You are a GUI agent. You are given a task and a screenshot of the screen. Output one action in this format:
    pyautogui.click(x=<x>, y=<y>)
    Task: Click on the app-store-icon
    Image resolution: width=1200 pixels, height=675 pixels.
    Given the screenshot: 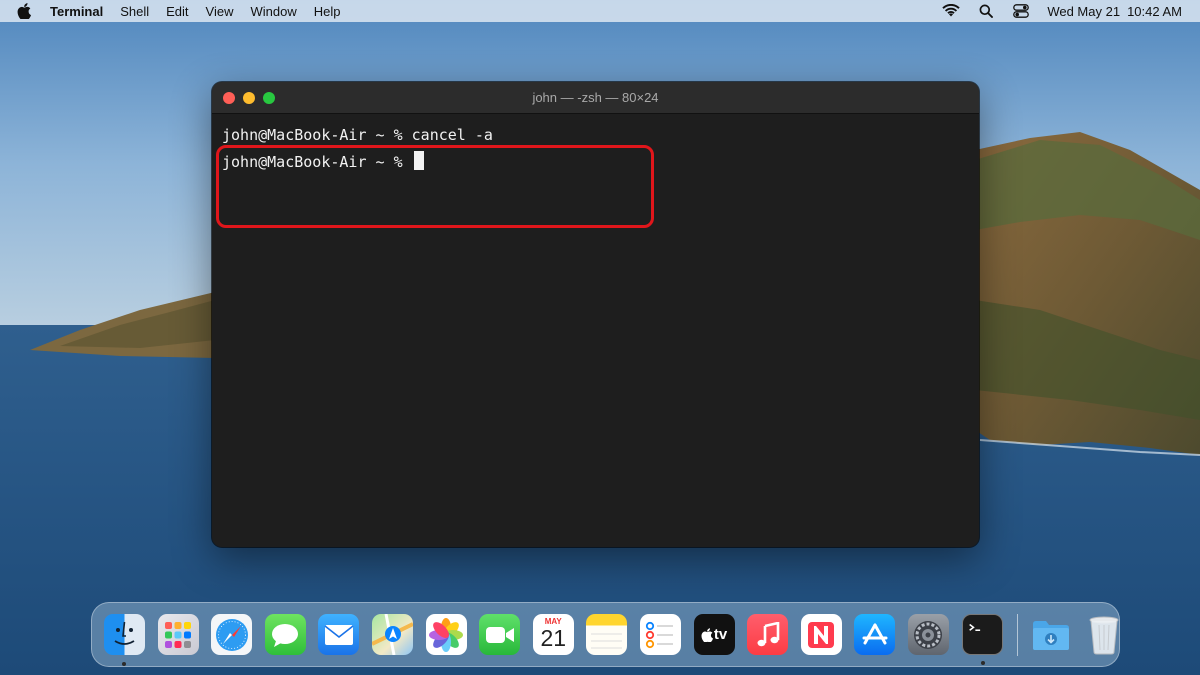 What is the action you would take?
    pyautogui.click(x=875, y=634)
    